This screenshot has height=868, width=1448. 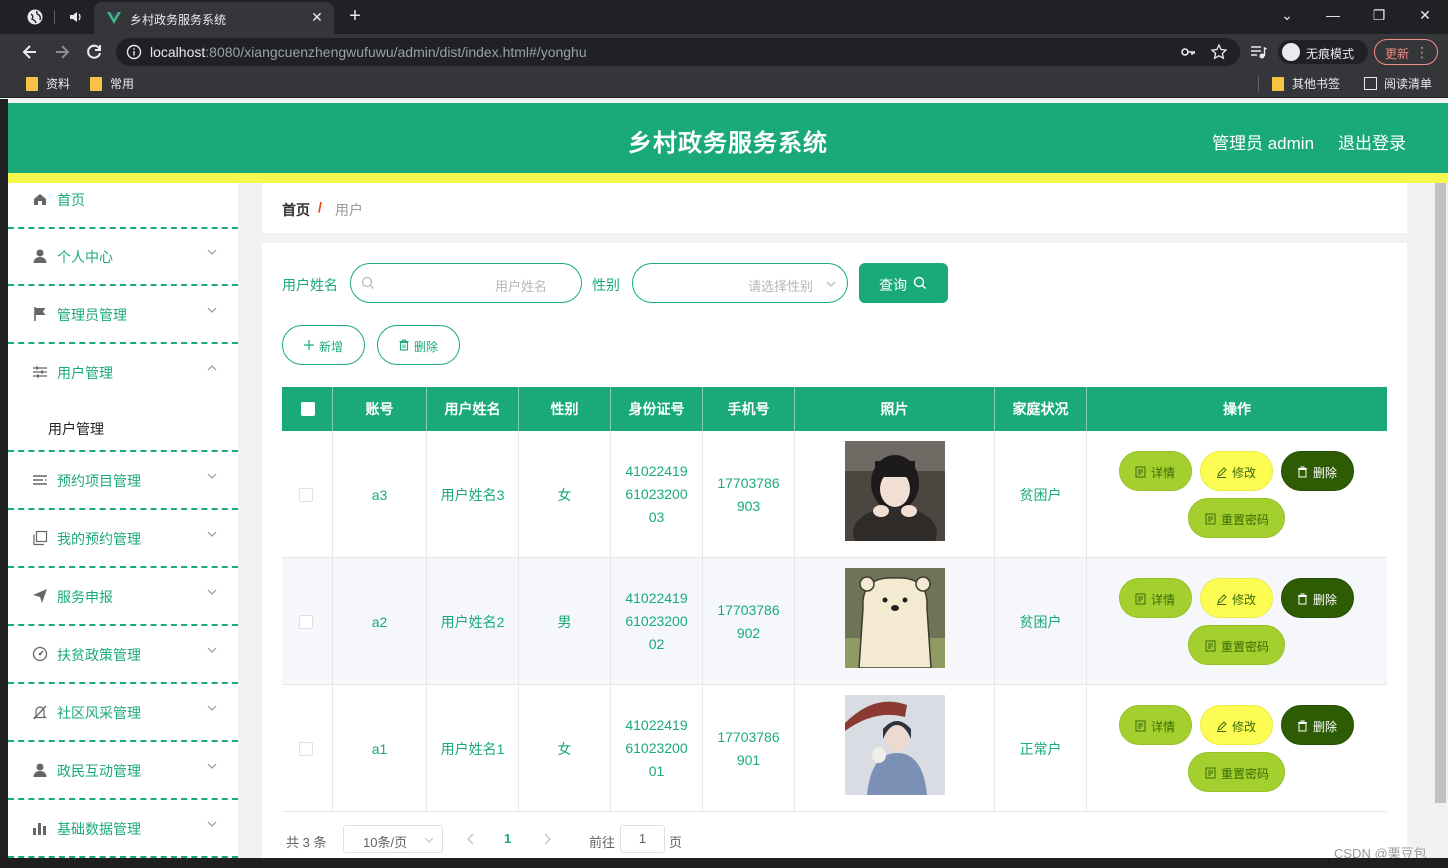 What do you see at coordinates (1397, 84) in the screenshot?
I see `reading-list: 阅读清单` at bounding box center [1397, 84].